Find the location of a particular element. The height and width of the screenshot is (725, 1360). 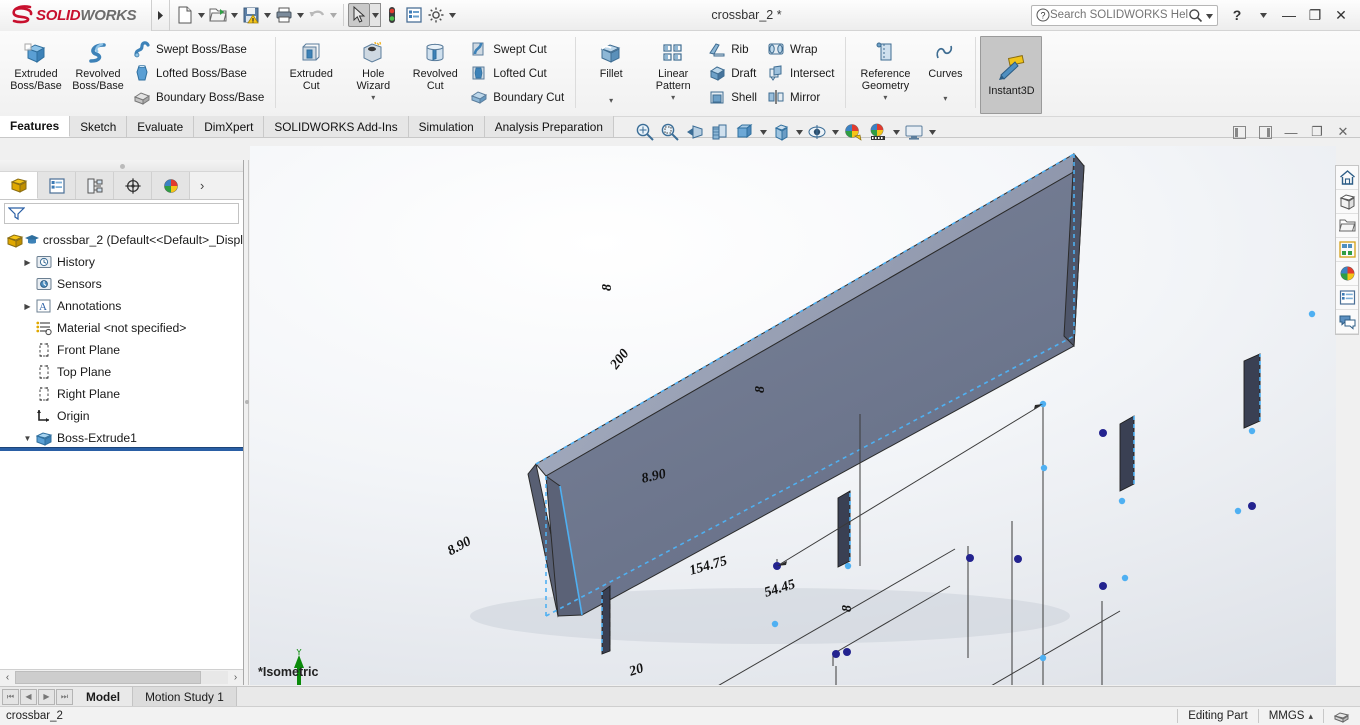

tab-simulation: Simulation is located at coordinates (446, 126).